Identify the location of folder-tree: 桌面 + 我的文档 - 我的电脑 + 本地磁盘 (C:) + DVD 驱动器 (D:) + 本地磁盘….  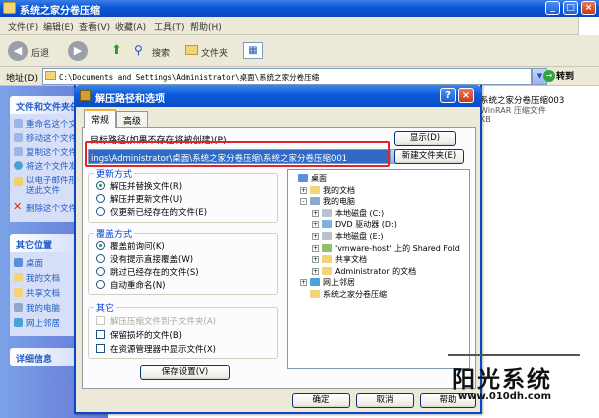
(378, 269).